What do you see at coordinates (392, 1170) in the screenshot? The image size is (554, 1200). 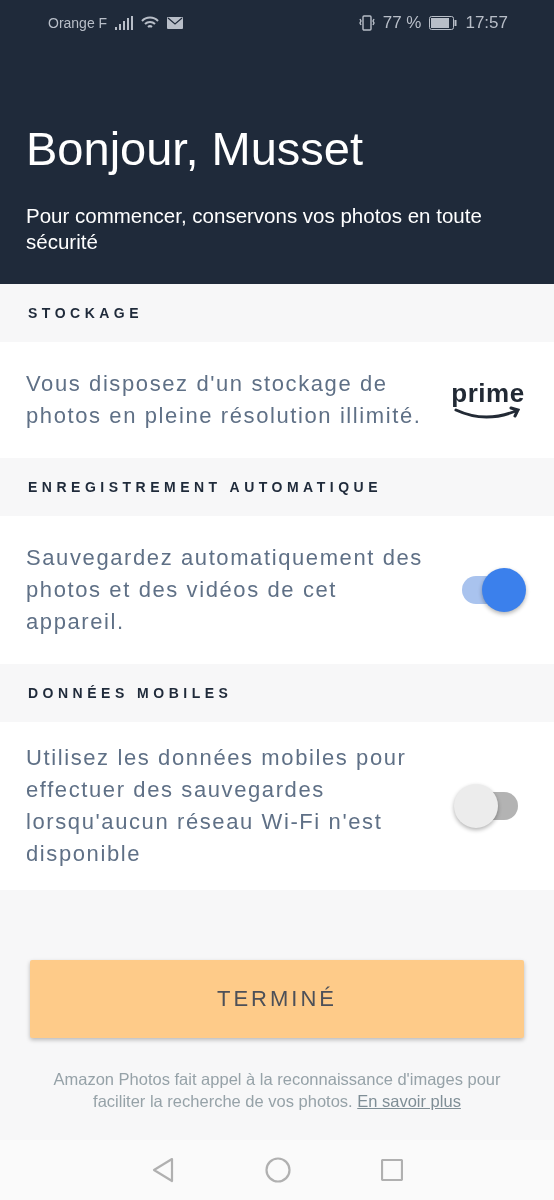 I see `recents-icon` at bounding box center [392, 1170].